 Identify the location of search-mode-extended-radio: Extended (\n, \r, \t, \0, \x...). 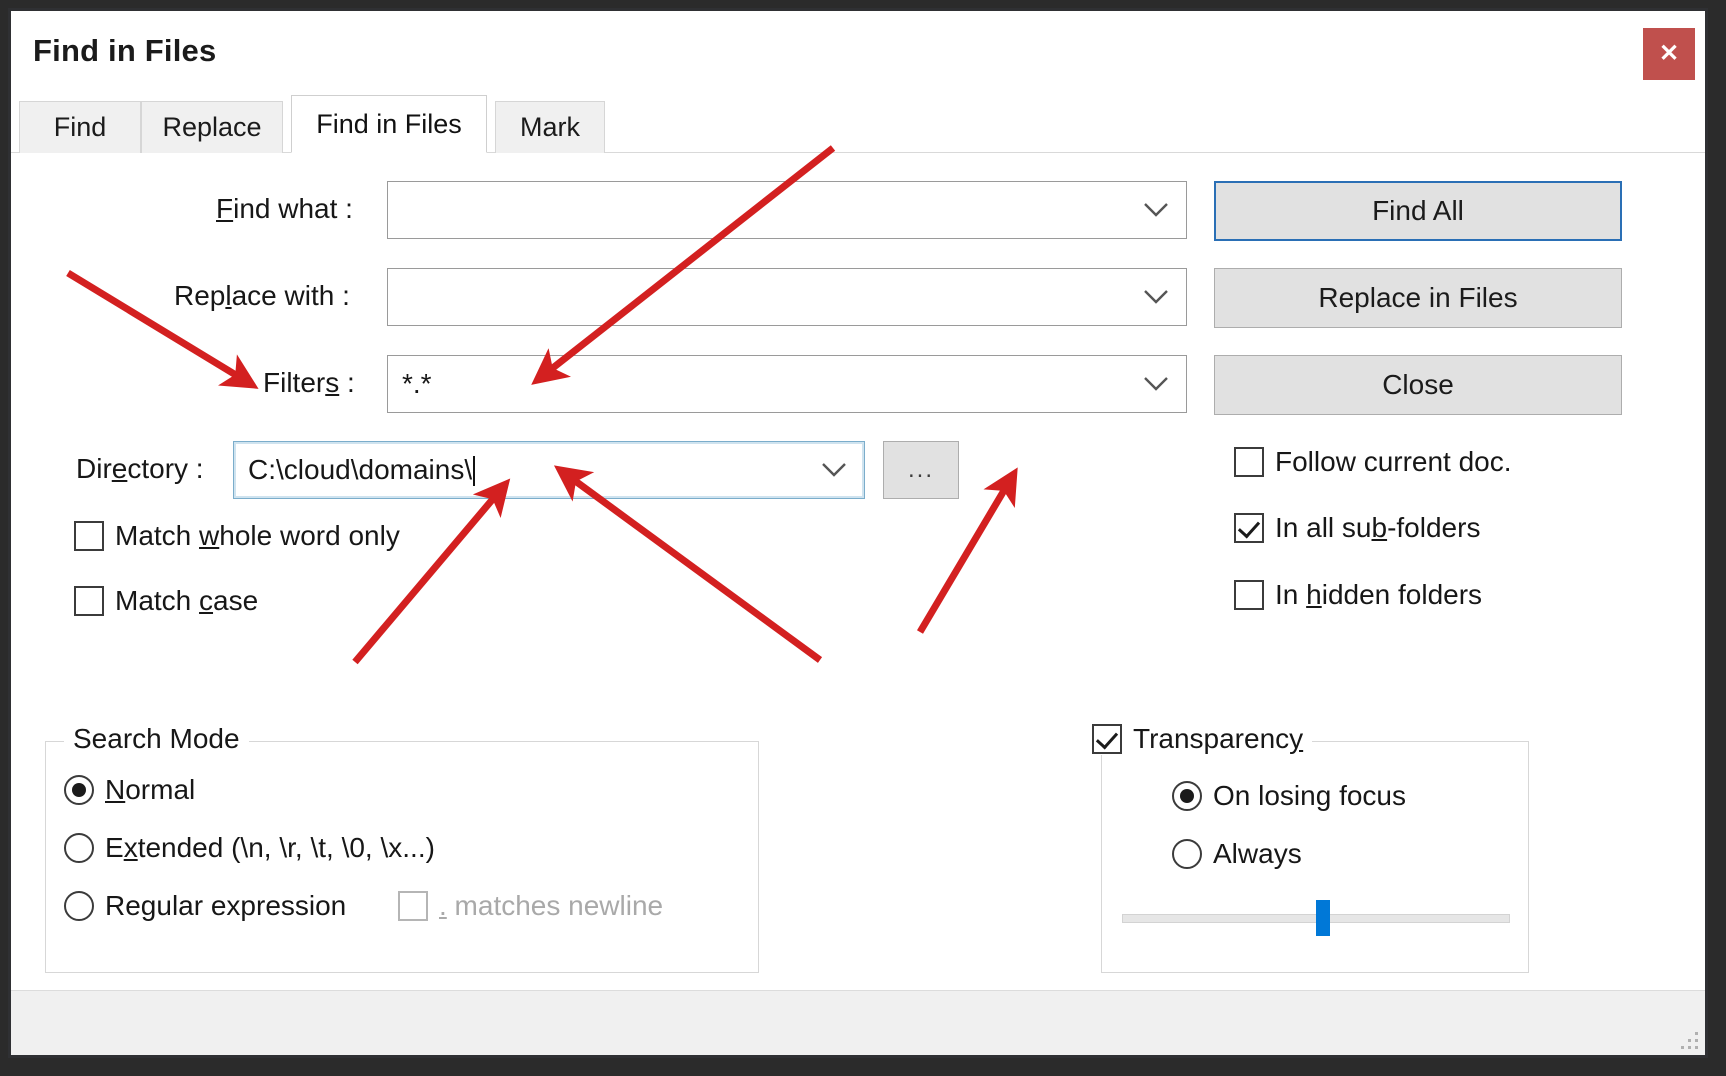
(249, 848).